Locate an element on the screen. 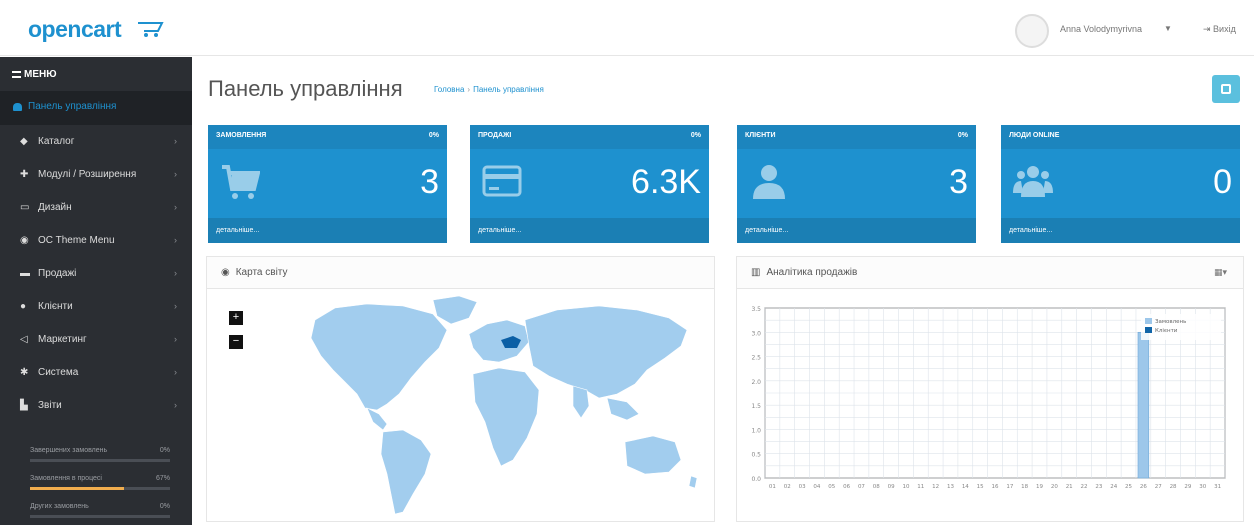  sidebar-item-5: ▬ Продажі › is located at coordinates (96, 273).